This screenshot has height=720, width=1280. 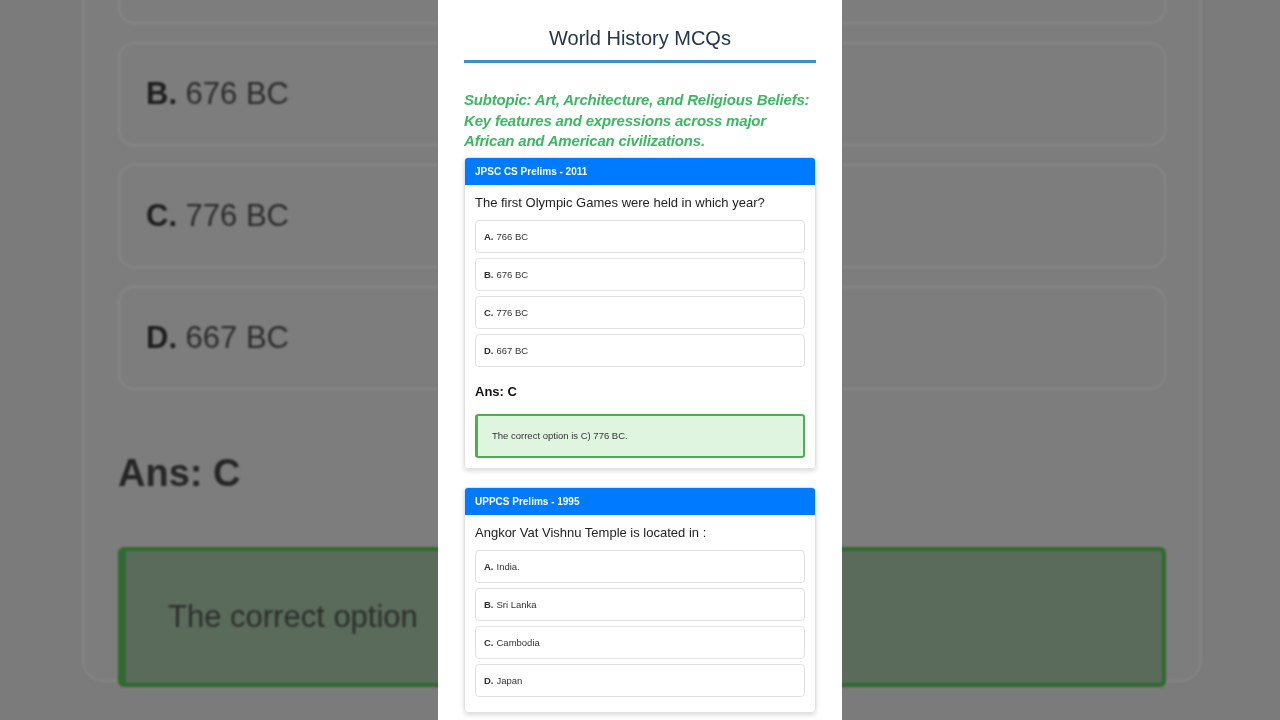 What do you see at coordinates (527, 501) in the screenshot?
I see `exam-source: UPPCS Prelims - 1995` at bounding box center [527, 501].